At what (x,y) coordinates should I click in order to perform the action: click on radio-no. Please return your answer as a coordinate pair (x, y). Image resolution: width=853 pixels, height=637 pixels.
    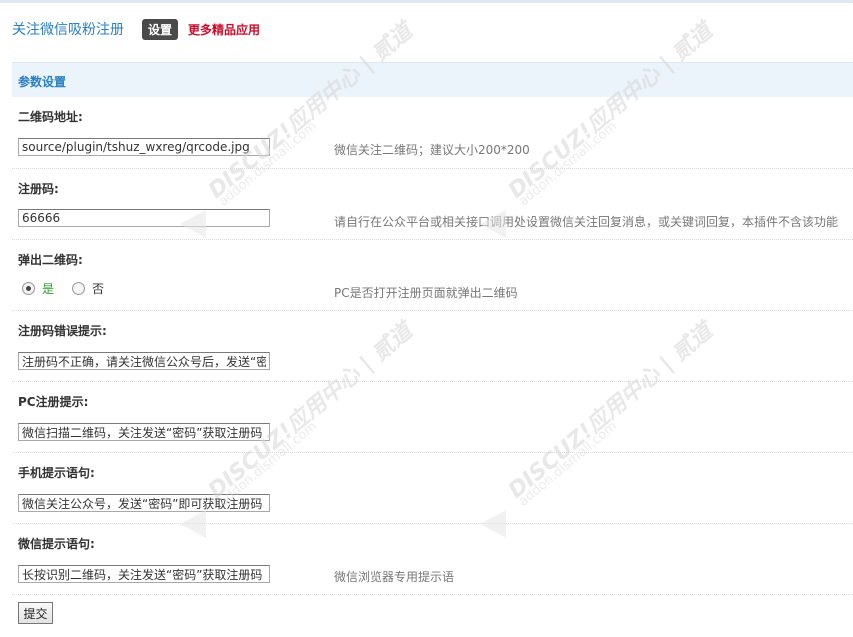
    Looking at the image, I should click on (79, 288).